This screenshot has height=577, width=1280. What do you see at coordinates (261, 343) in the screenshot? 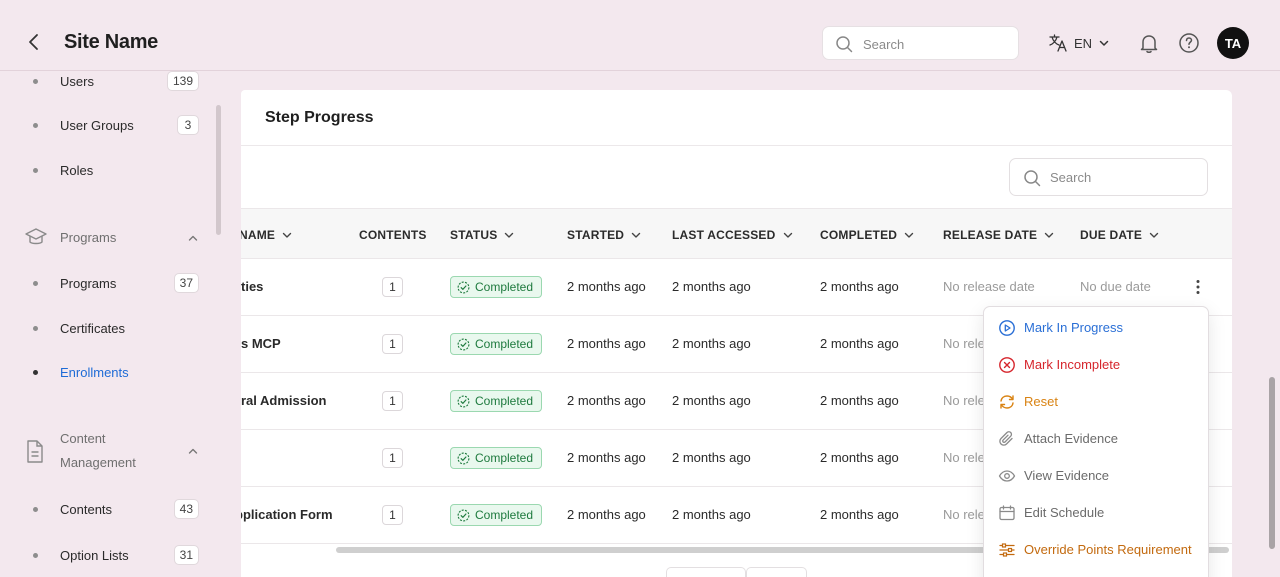
I see `step-name: s MCP` at bounding box center [261, 343].